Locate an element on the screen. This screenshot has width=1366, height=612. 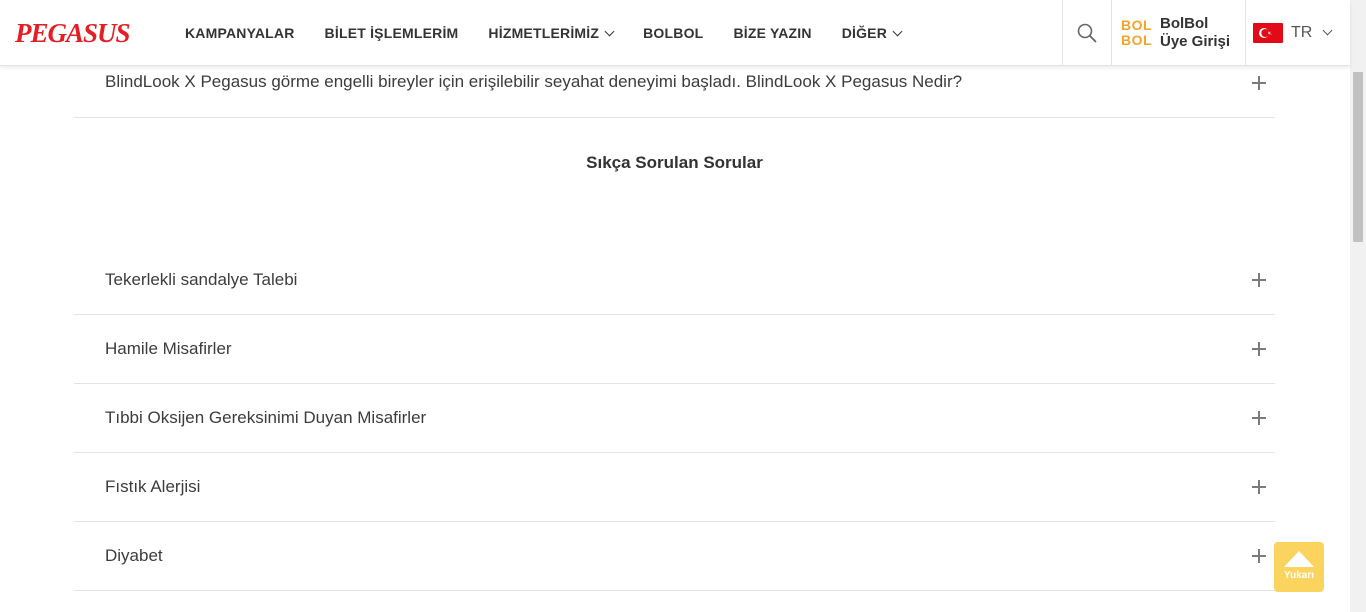
nav-label: BOLBOL is located at coordinates (673, 33).